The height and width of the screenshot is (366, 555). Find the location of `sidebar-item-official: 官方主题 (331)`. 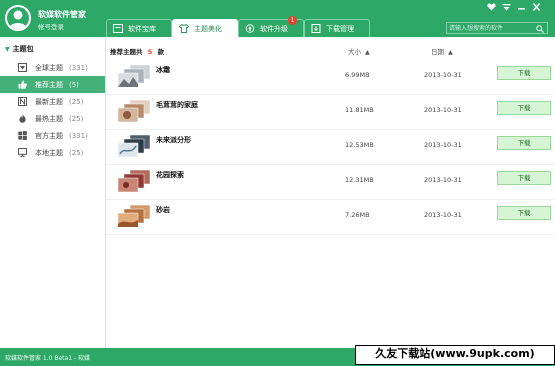

sidebar-item-official: 官方主题 (331) is located at coordinates (52, 135).